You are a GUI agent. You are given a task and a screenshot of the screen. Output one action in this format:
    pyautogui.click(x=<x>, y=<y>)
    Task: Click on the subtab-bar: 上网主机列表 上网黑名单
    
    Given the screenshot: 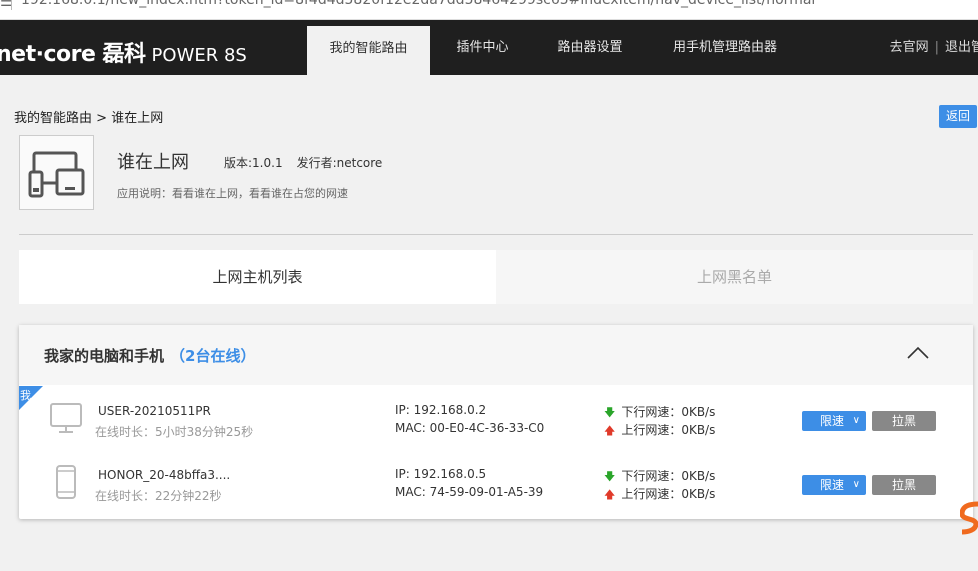 What is the action you would take?
    pyautogui.click(x=496, y=277)
    